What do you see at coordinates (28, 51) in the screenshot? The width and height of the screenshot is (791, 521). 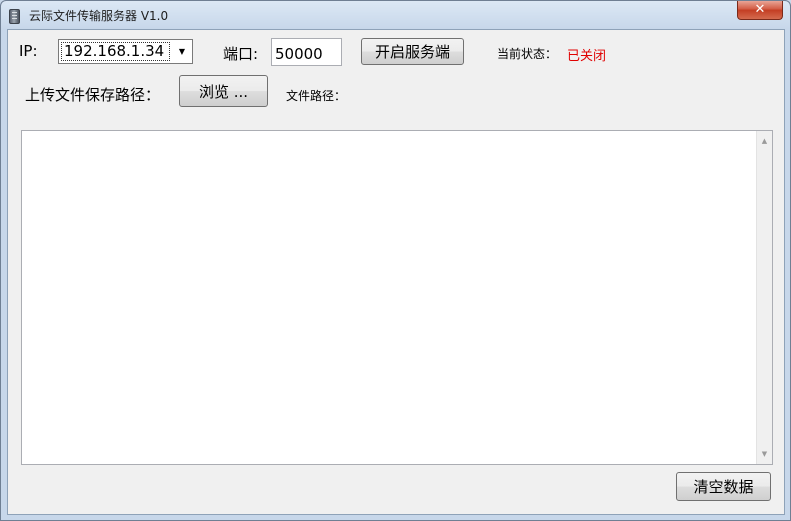 I see `ip-label: IP:` at bounding box center [28, 51].